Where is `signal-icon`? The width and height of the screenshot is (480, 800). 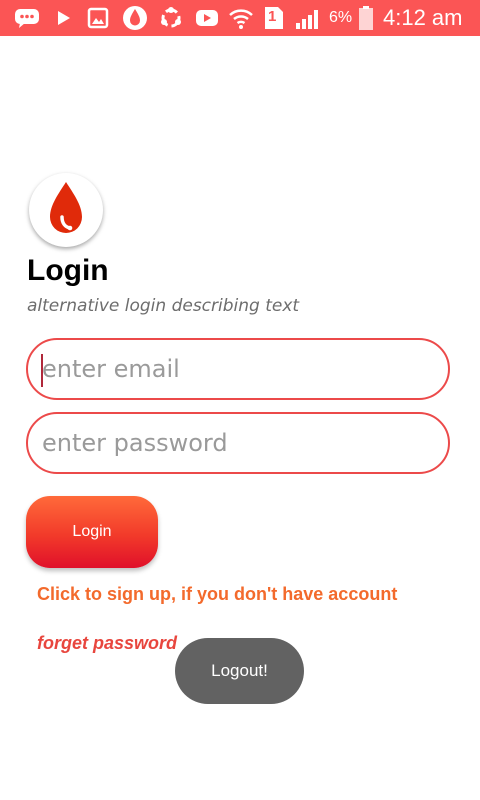 signal-icon is located at coordinates (309, 18).